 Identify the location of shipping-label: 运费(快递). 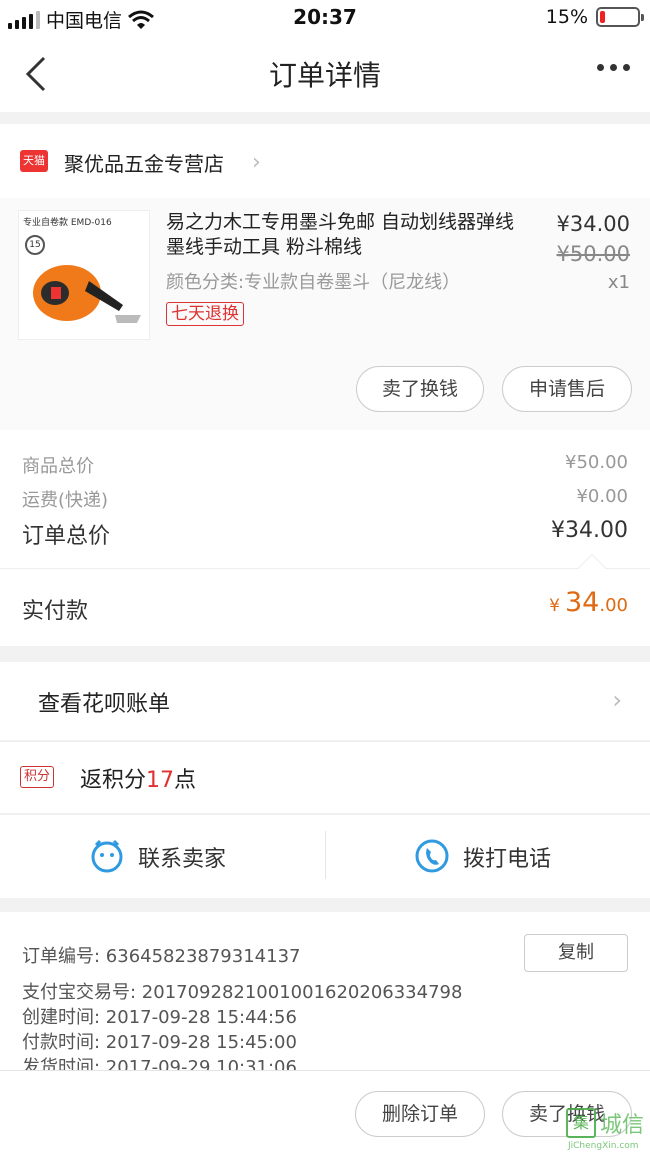
(65, 500).